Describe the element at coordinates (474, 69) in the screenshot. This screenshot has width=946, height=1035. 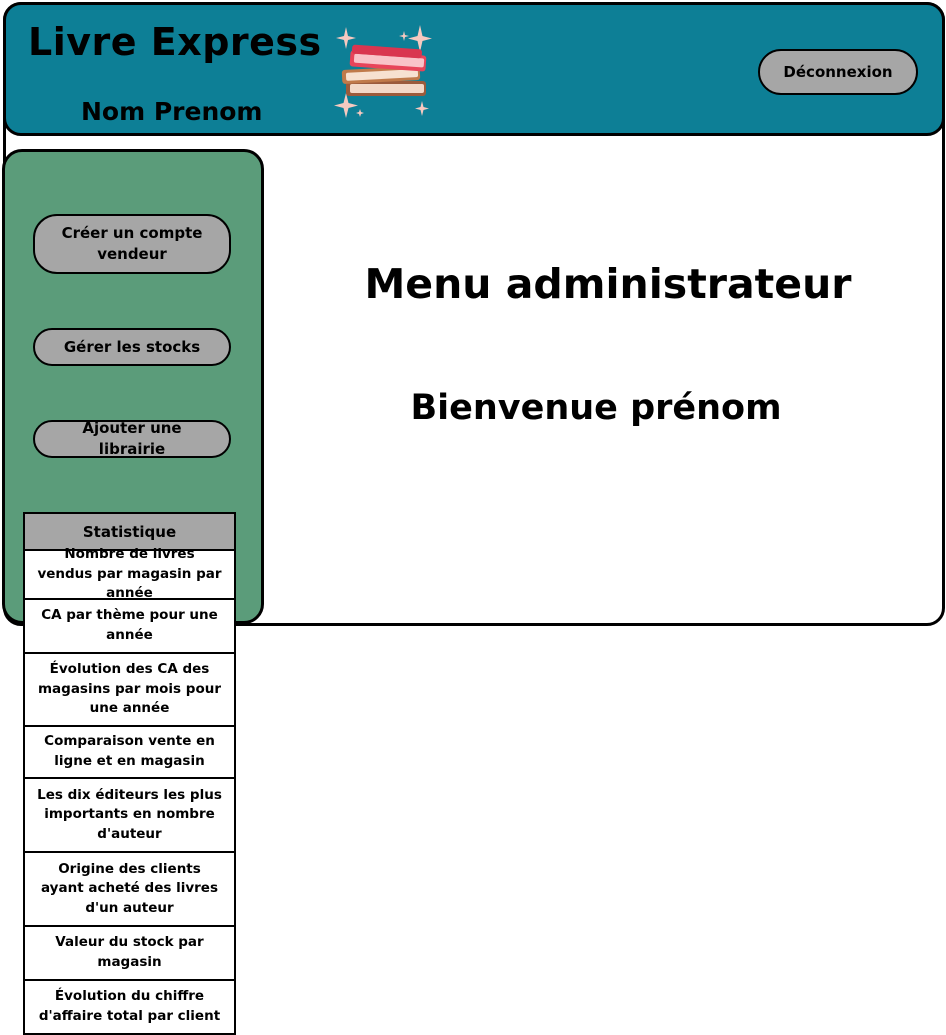
I see `app-header: Livre Express Nom Prenom Déconnexion` at that location.